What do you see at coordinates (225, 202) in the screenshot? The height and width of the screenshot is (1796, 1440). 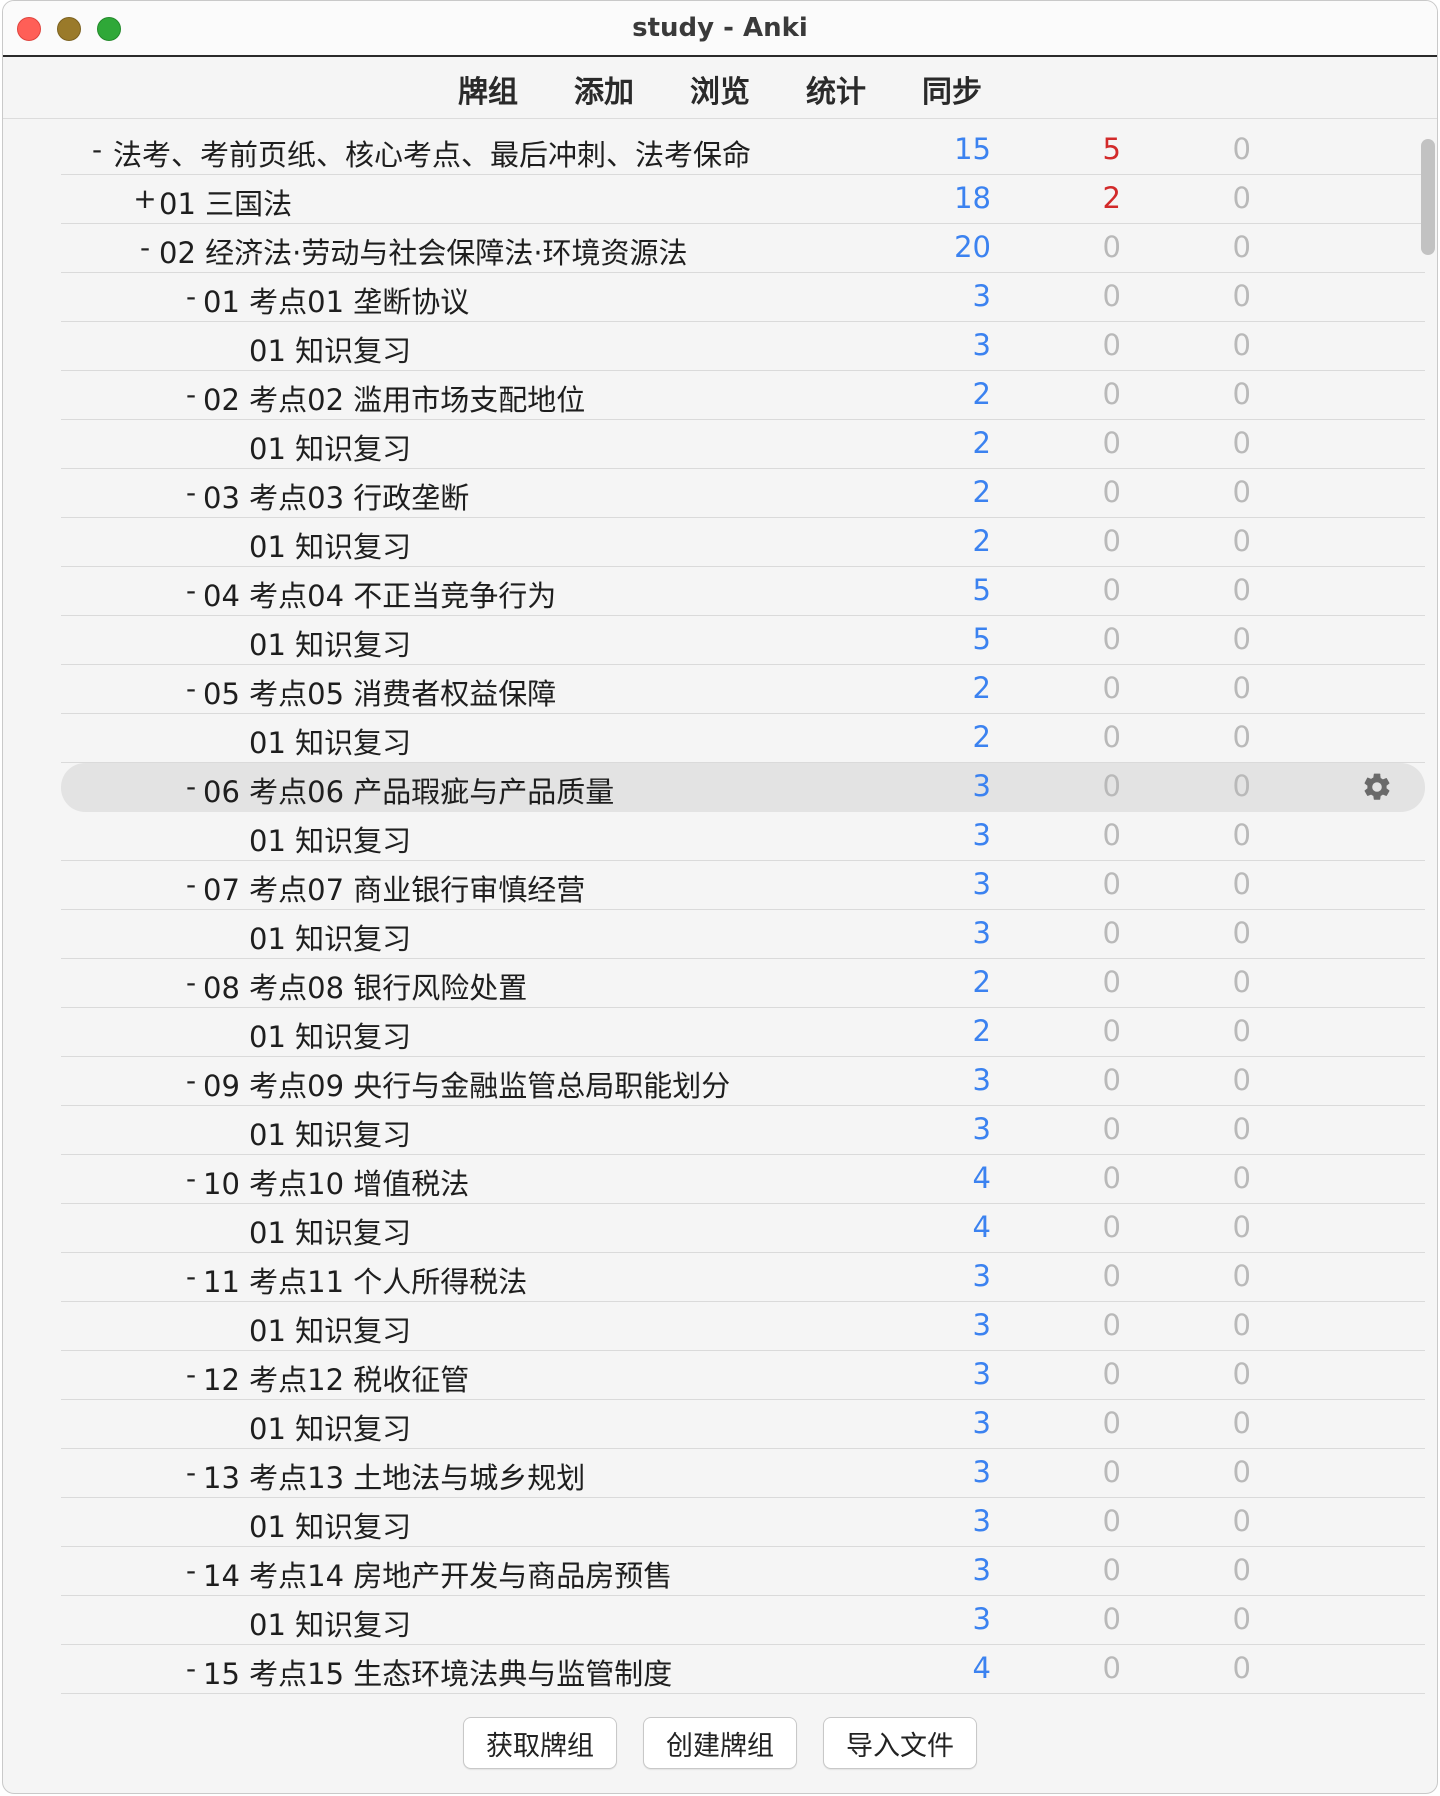 I see `deck-name: 01 三国法` at bounding box center [225, 202].